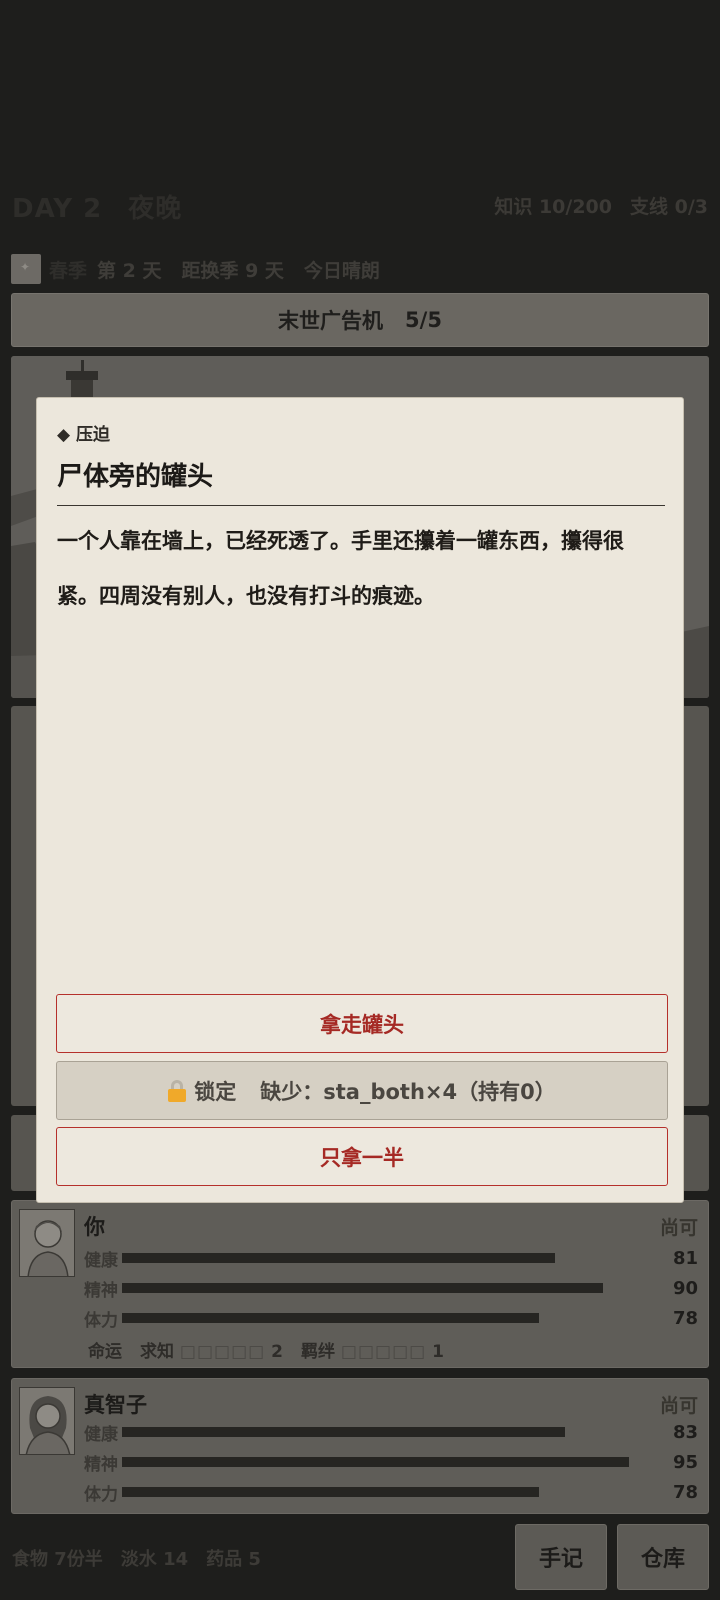 This screenshot has height=1600, width=720. What do you see at coordinates (362, 1156) in the screenshot?
I see `take-half-button: 只拿一半` at bounding box center [362, 1156].